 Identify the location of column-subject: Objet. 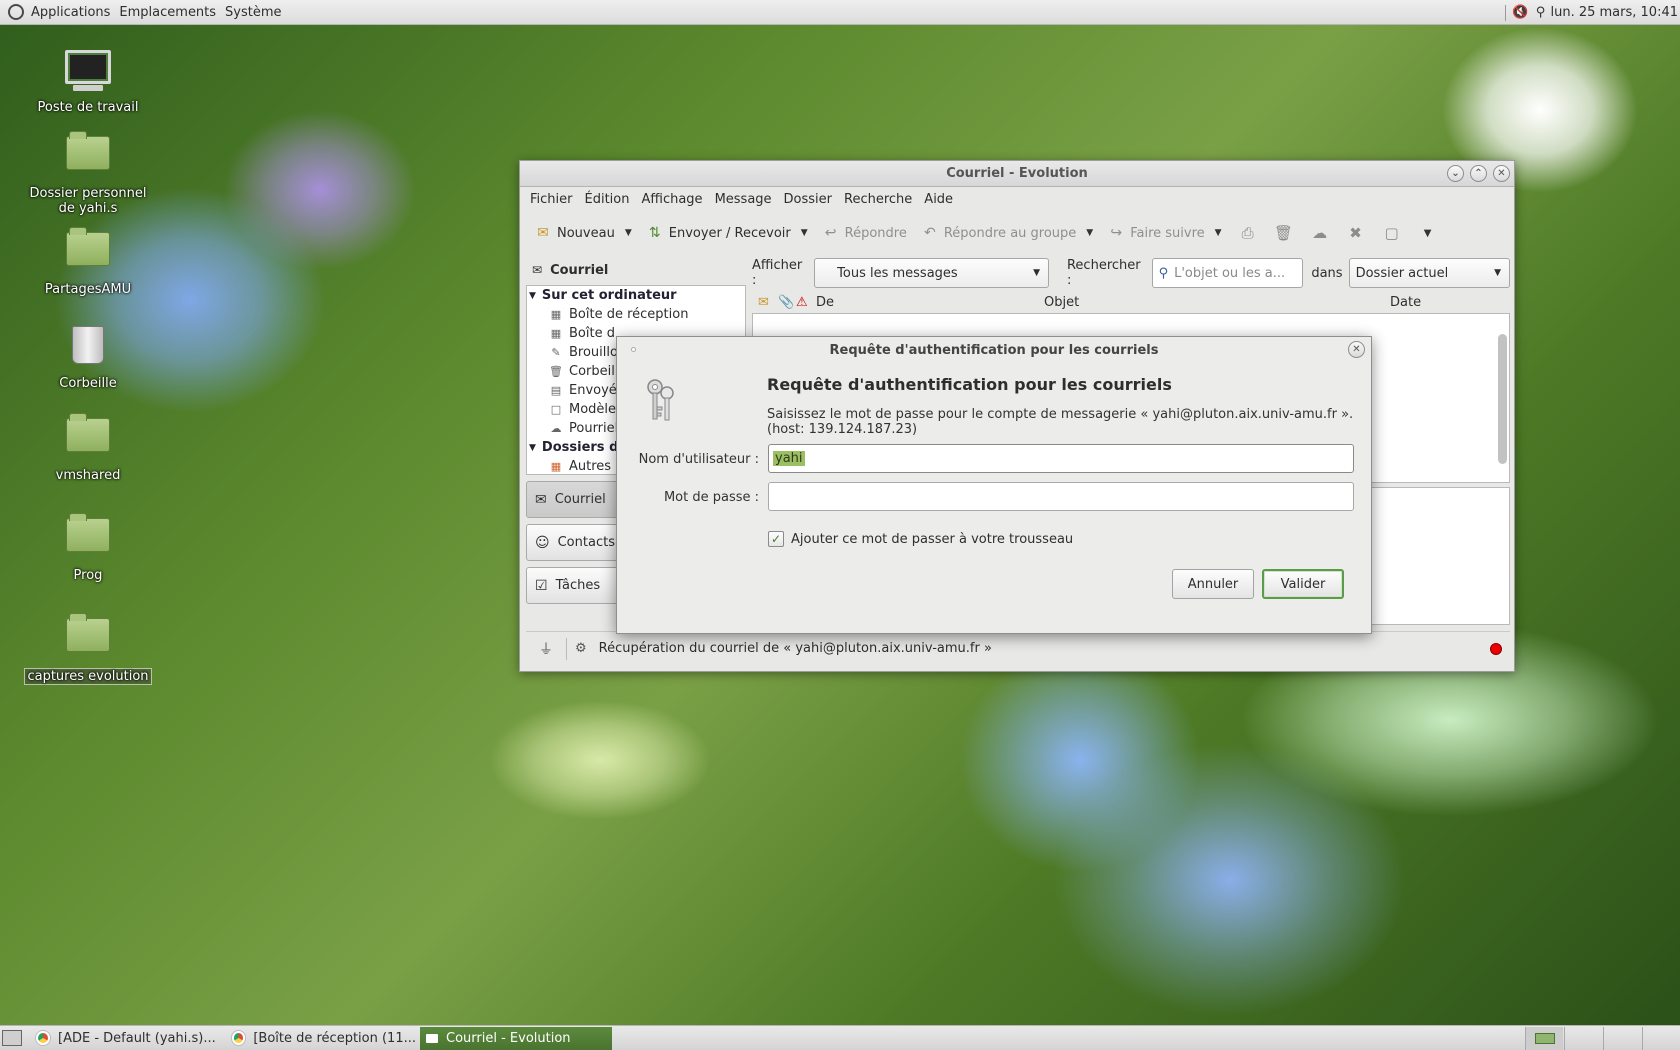
(1217, 302).